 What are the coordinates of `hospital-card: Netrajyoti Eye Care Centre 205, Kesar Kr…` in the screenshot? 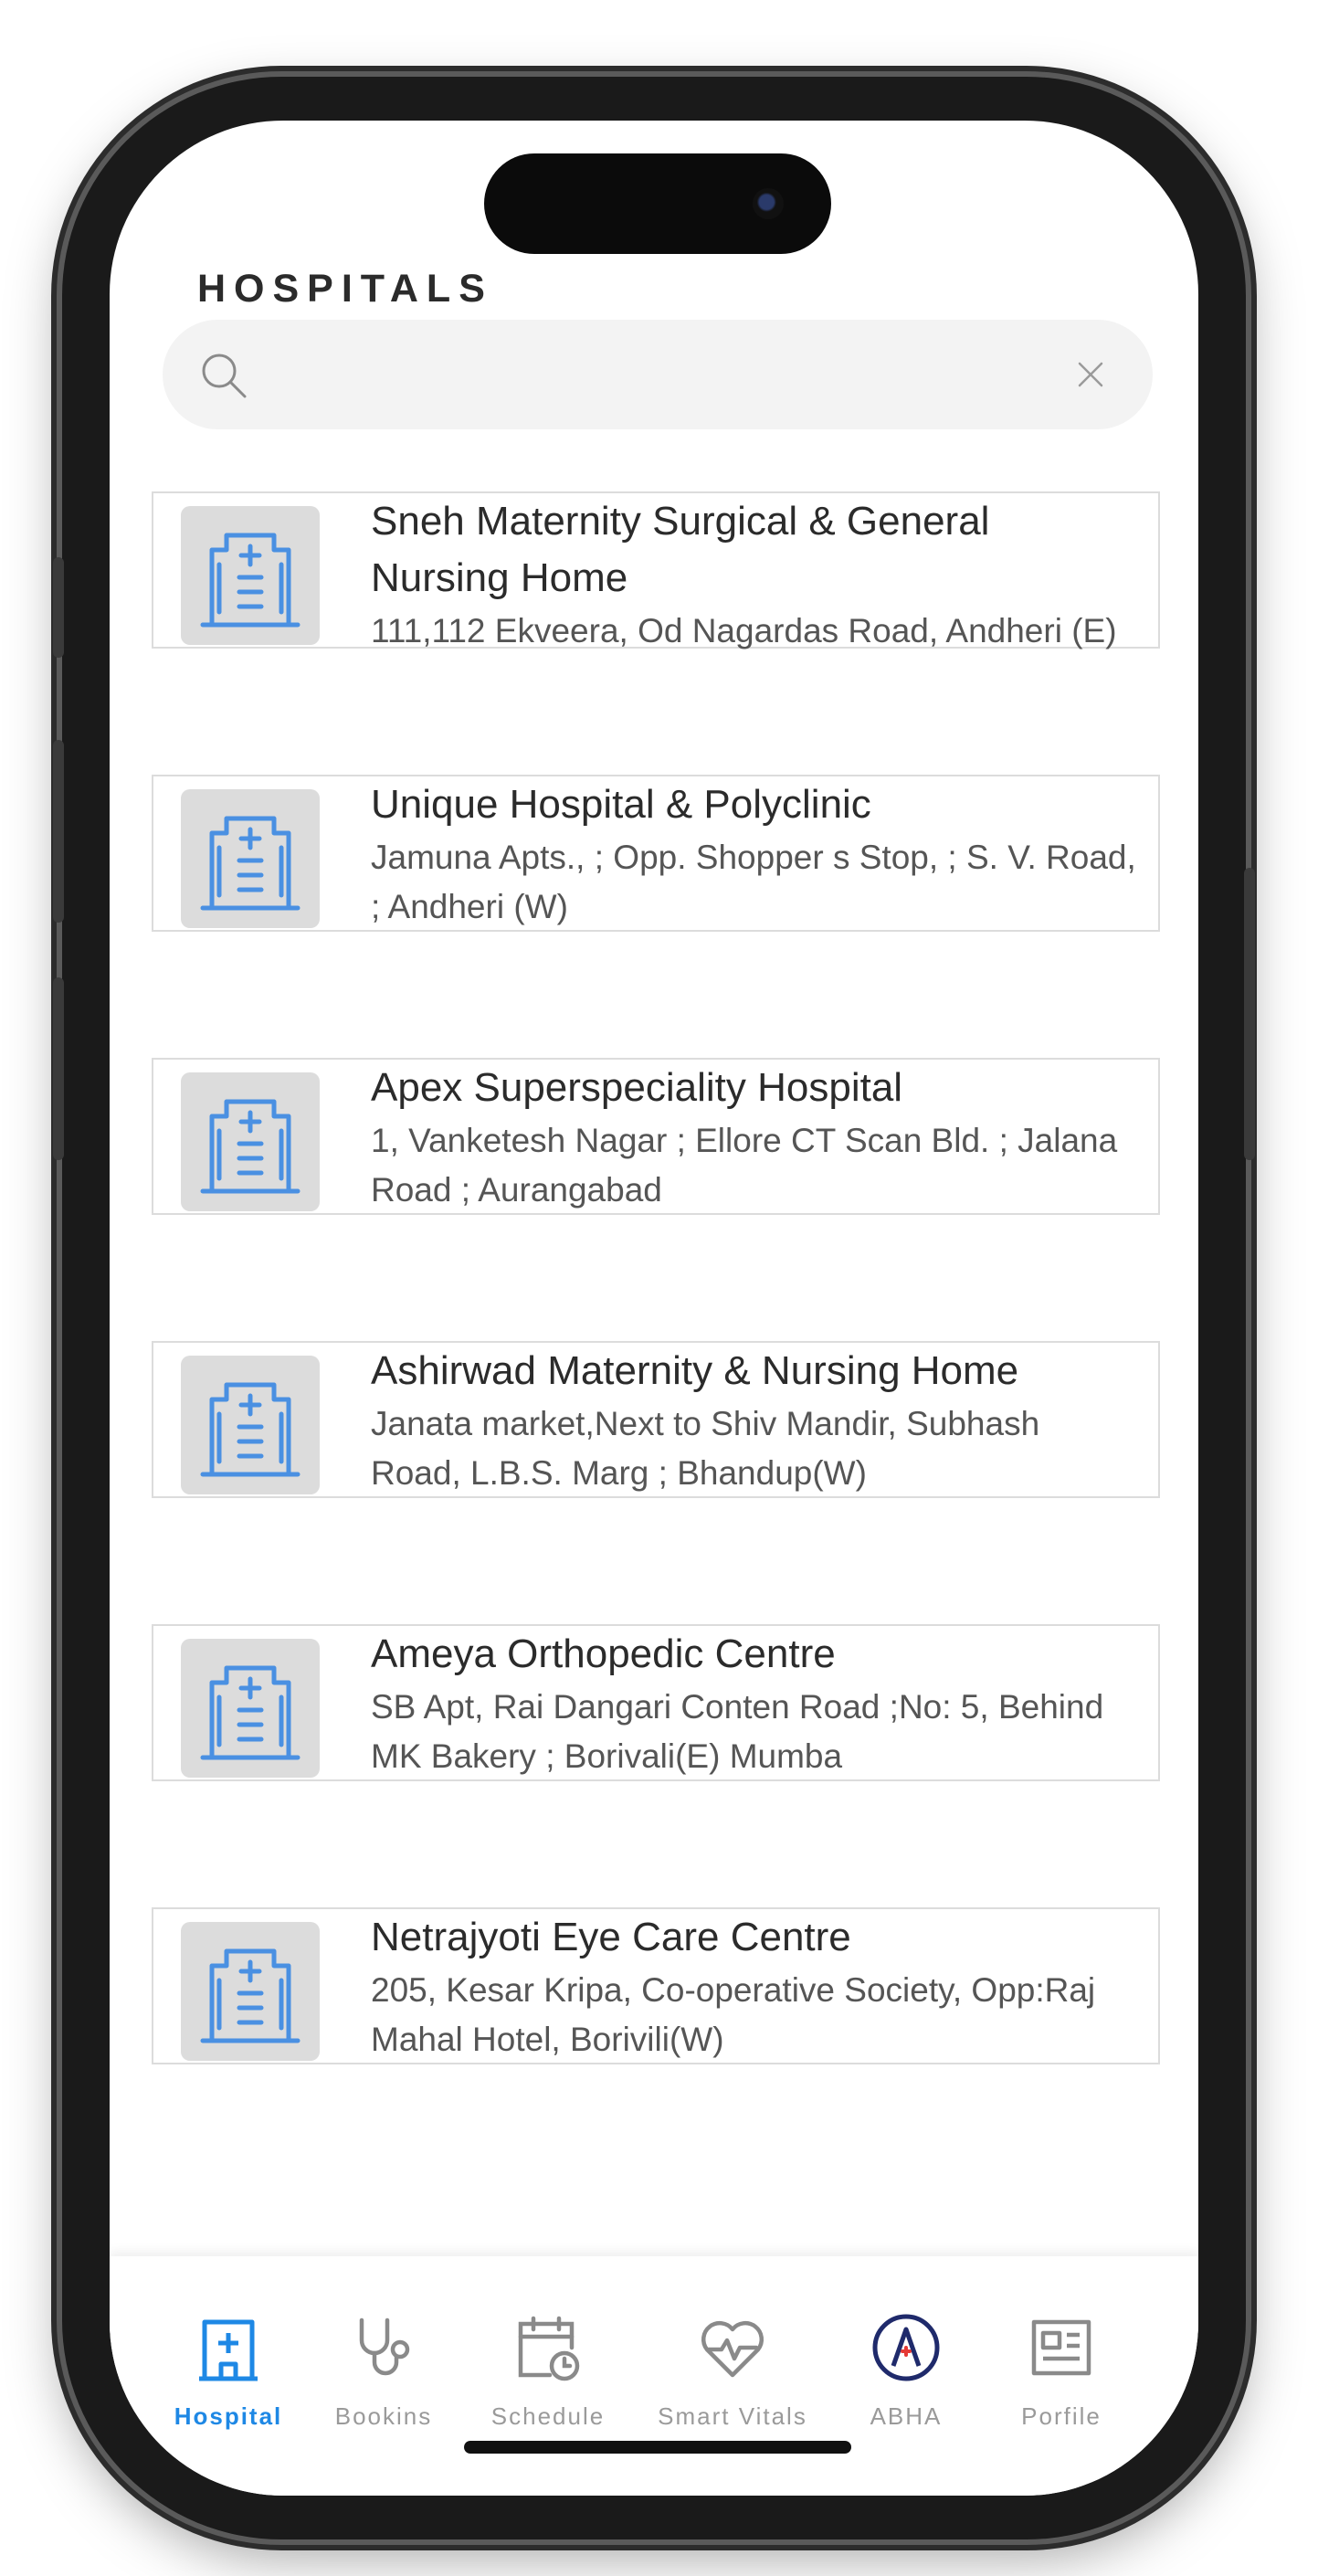 It's located at (656, 1985).